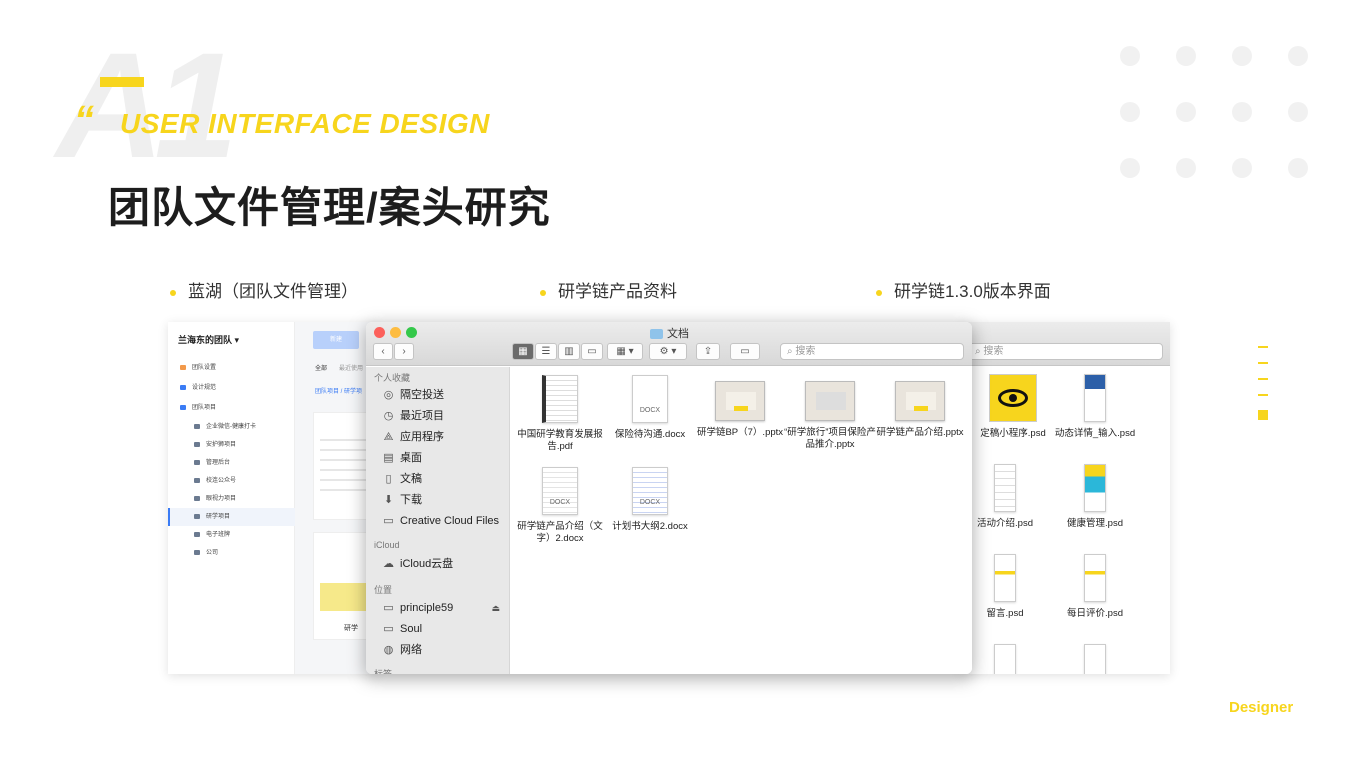 The height and width of the screenshot is (768, 1366). Describe the element at coordinates (1220, 116) in the screenshot. I see `dot-grid-decoration` at that location.